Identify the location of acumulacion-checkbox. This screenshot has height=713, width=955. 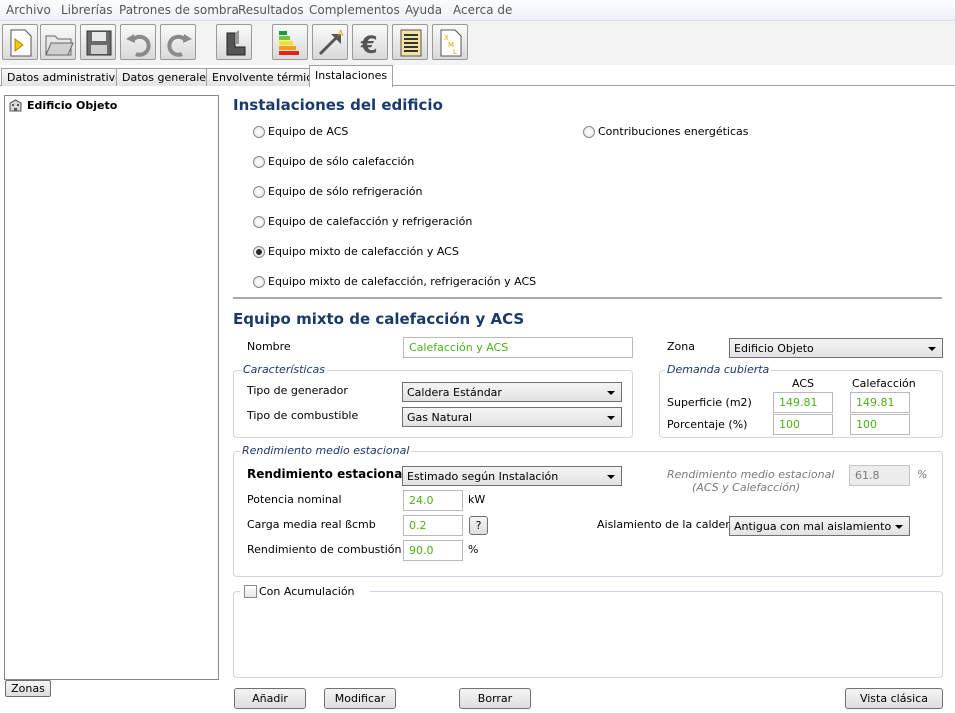
(250, 591).